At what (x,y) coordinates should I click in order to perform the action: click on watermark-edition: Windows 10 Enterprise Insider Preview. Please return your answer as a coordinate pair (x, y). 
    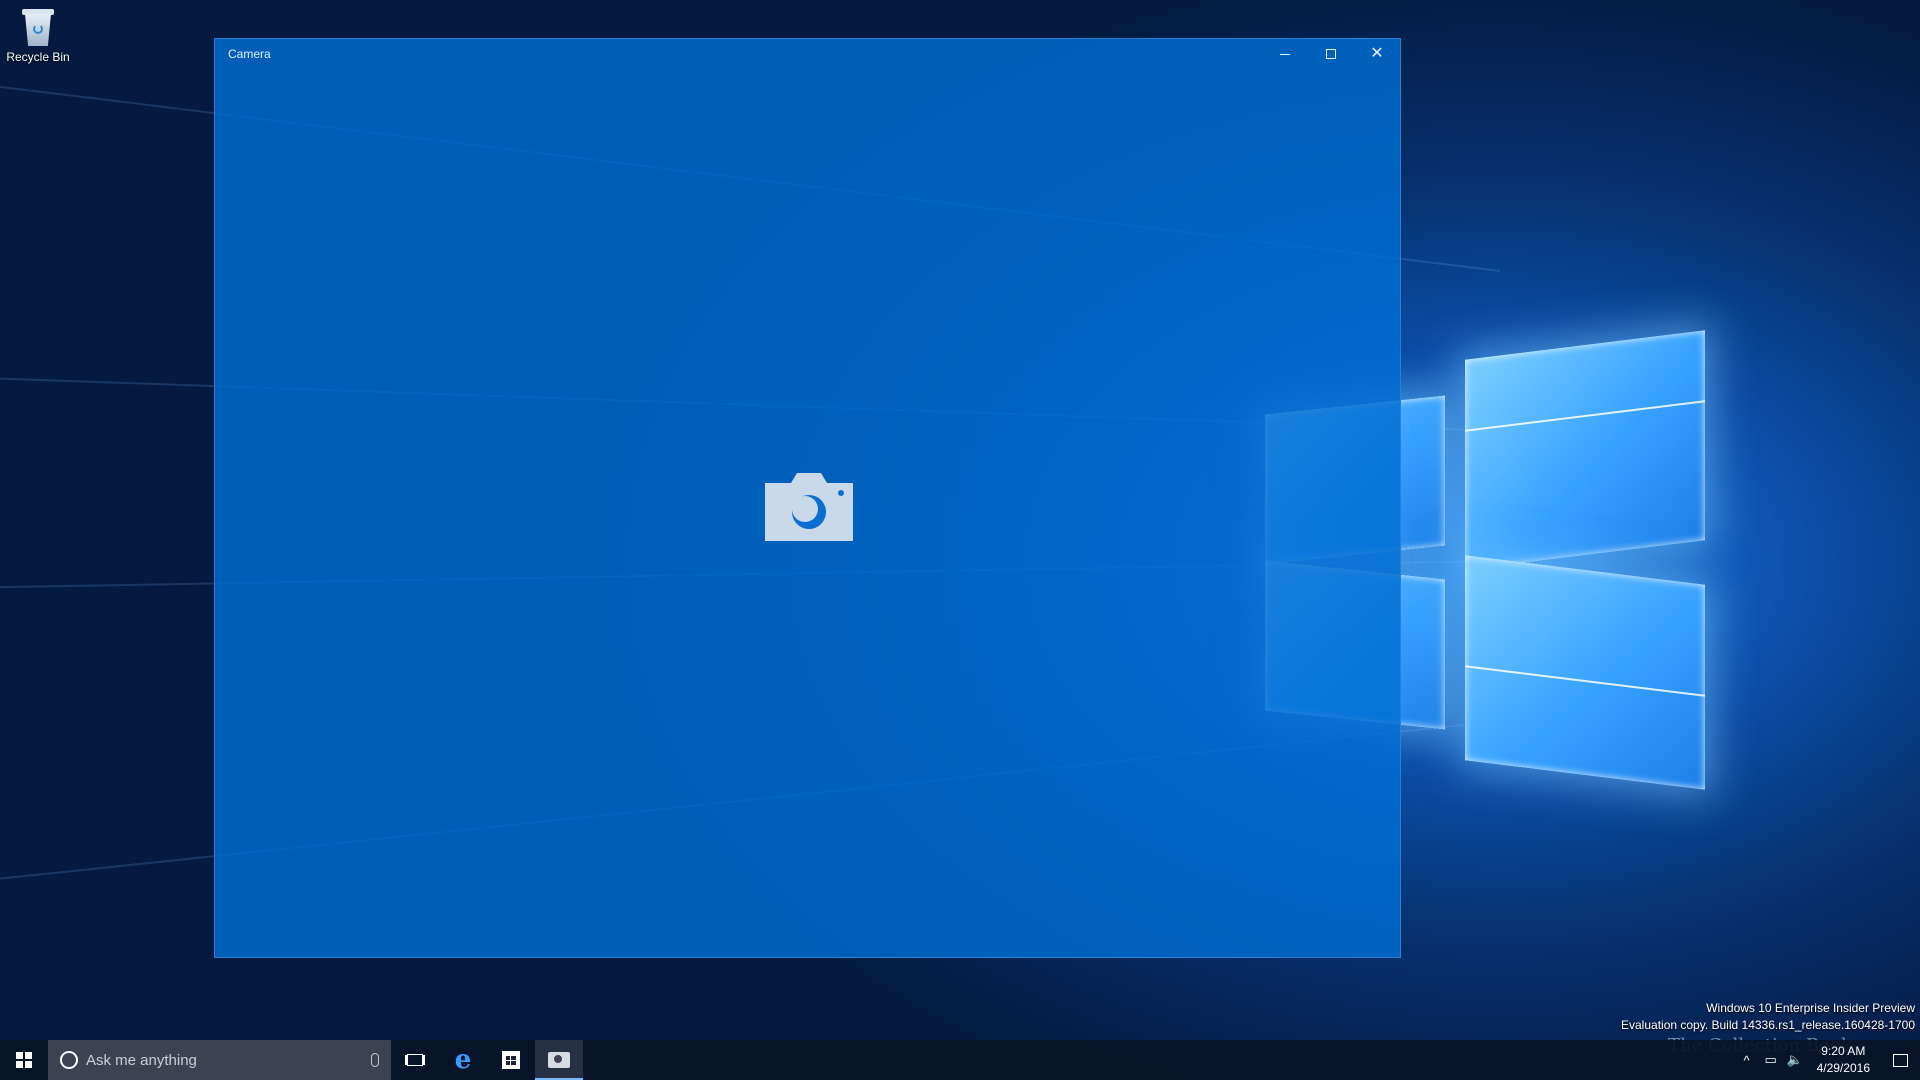
    Looking at the image, I should click on (1810, 1008).